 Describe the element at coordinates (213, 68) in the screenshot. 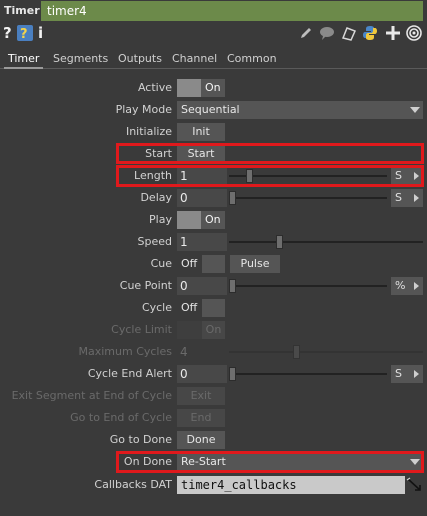

I see `tab-divider` at that location.